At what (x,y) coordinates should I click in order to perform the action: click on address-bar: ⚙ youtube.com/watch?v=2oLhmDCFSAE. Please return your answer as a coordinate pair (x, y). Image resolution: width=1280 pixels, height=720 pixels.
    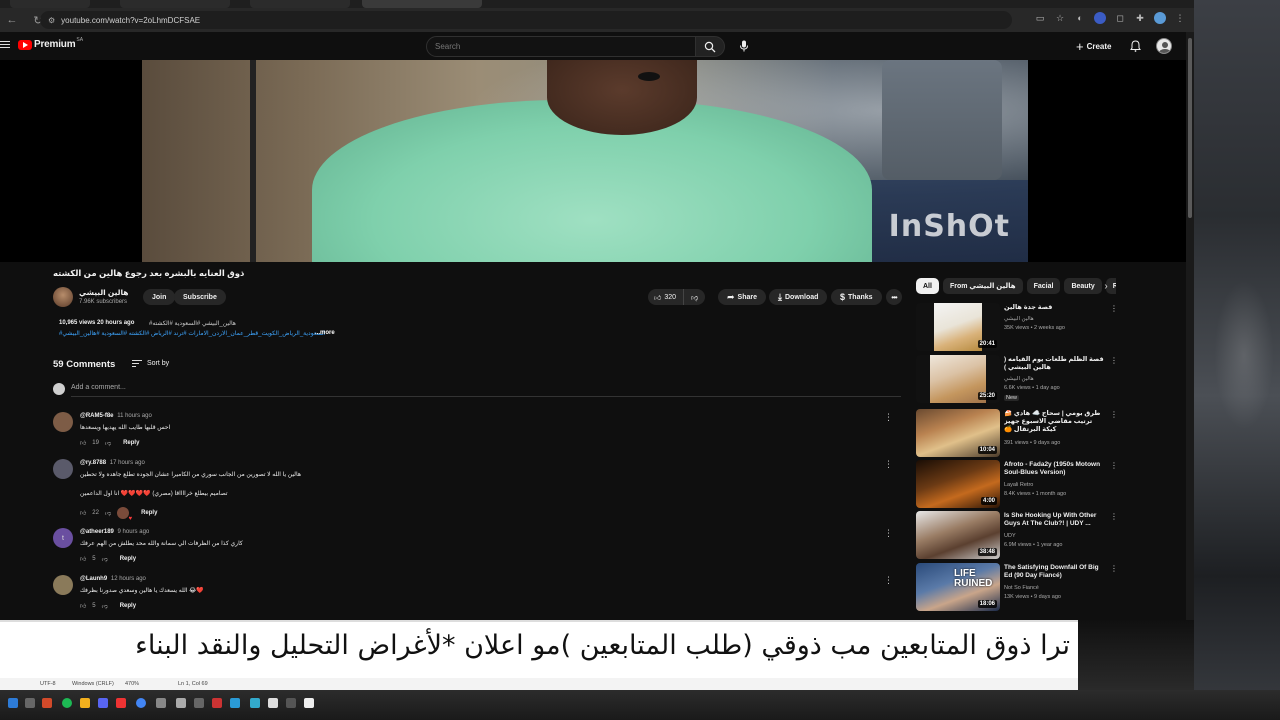
    Looking at the image, I should click on (526, 20).